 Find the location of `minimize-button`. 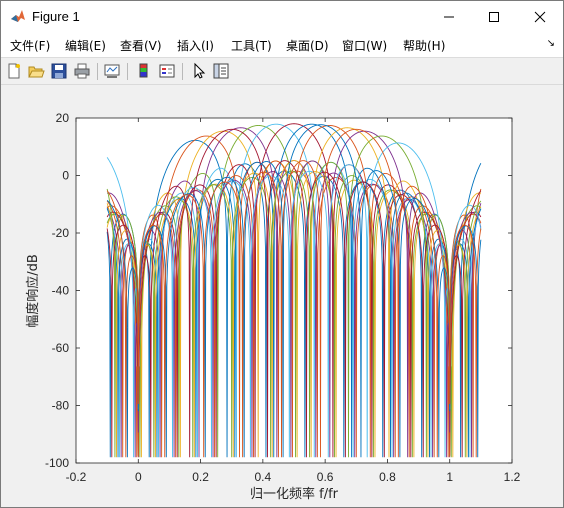

minimize-button is located at coordinates (449, 16).